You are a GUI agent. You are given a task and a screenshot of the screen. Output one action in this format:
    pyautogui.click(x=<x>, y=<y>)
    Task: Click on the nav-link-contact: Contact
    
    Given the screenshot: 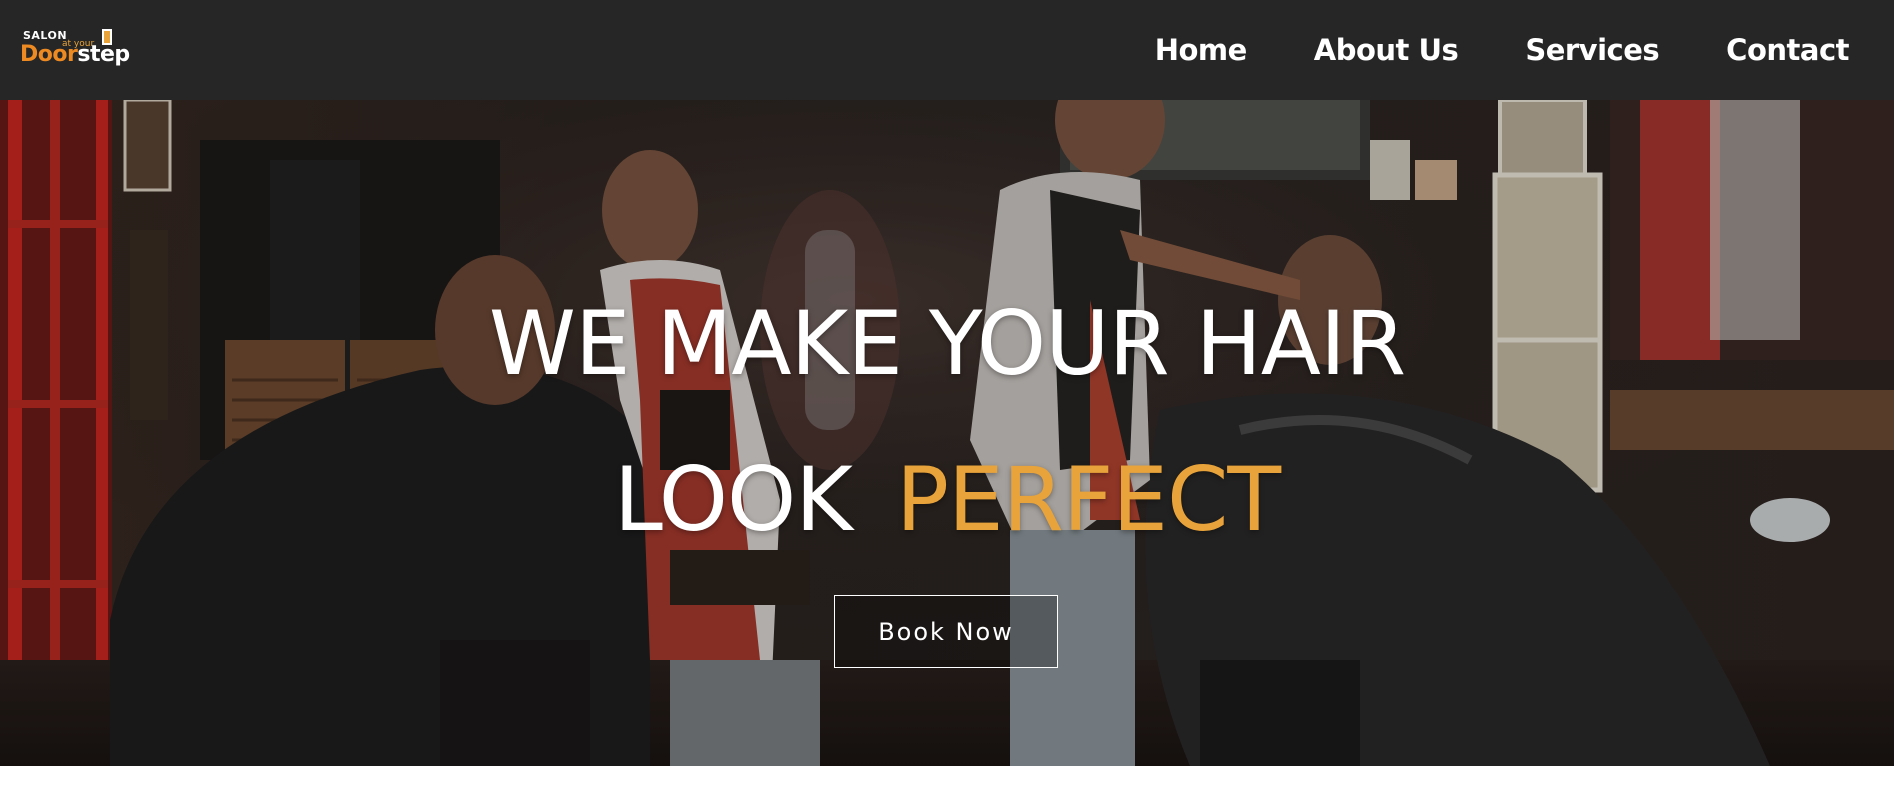 What is the action you would take?
    pyautogui.click(x=1787, y=50)
    